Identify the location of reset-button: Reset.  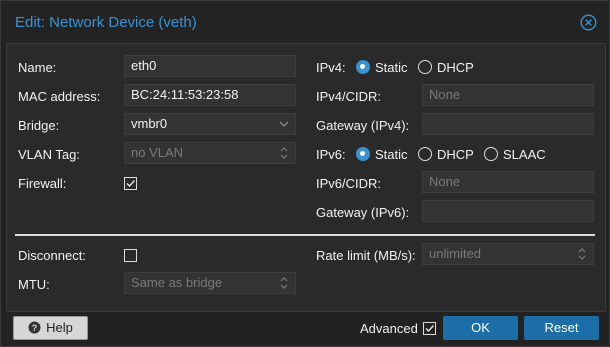
(561, 328).